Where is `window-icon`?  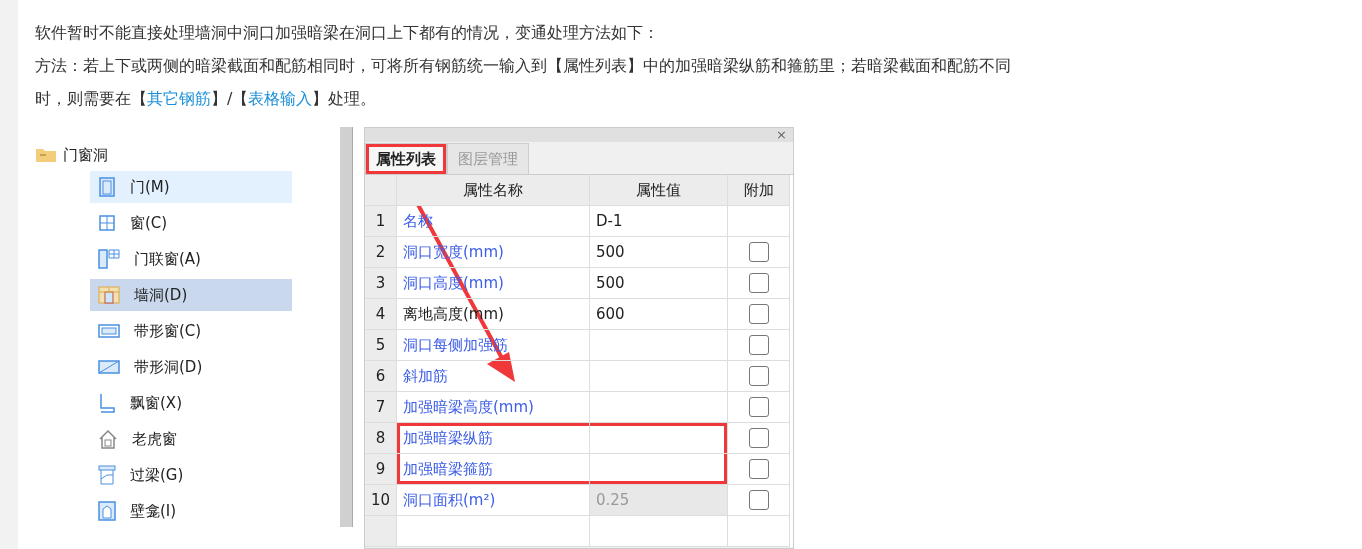 window-icon is located at coordinates (107, 223).